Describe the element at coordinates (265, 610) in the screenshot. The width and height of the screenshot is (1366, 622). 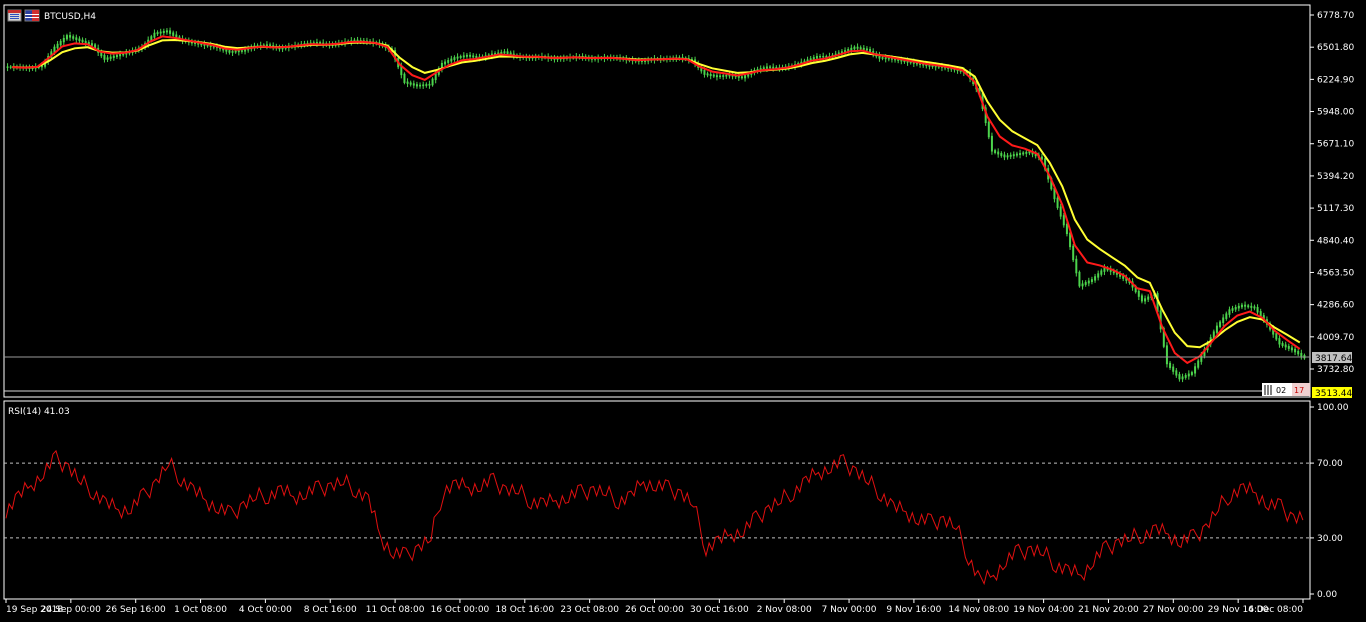
I see `time-tick-label: 4 Oct 00:00` at that location.